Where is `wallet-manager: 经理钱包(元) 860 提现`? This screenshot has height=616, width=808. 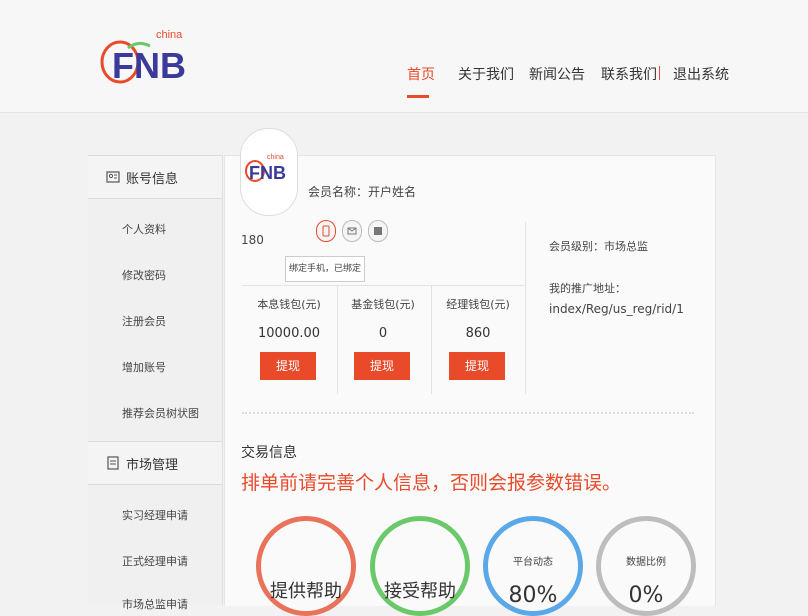
wallet-manager: 经理钱包(元) 860 提现 is located at coordinates (478, 340).